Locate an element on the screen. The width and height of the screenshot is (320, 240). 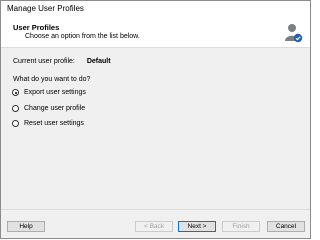
current-profile-label: Current user profile: is located at coordinates (44, 61).